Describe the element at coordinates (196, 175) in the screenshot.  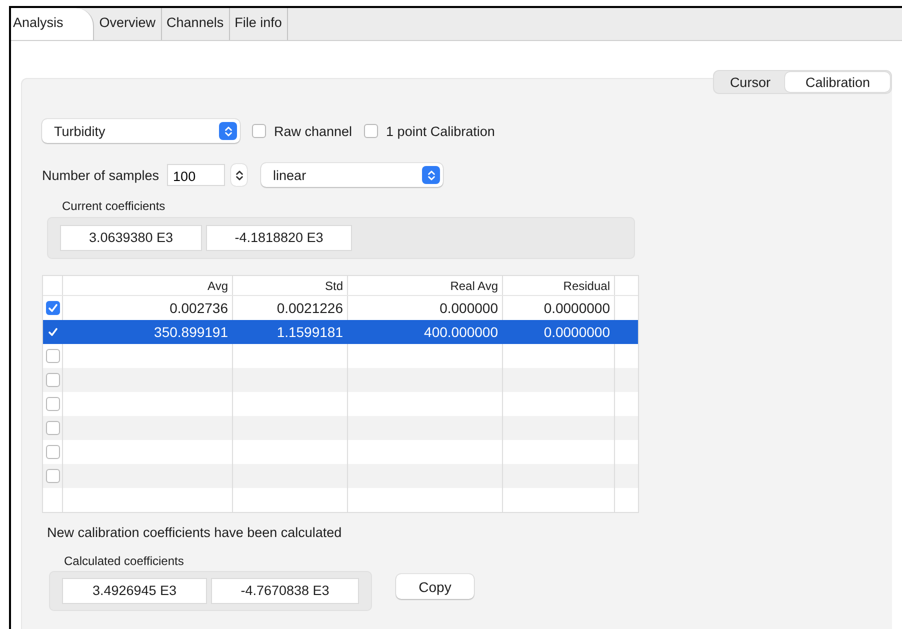
I see `samples-field: 100` at that location.